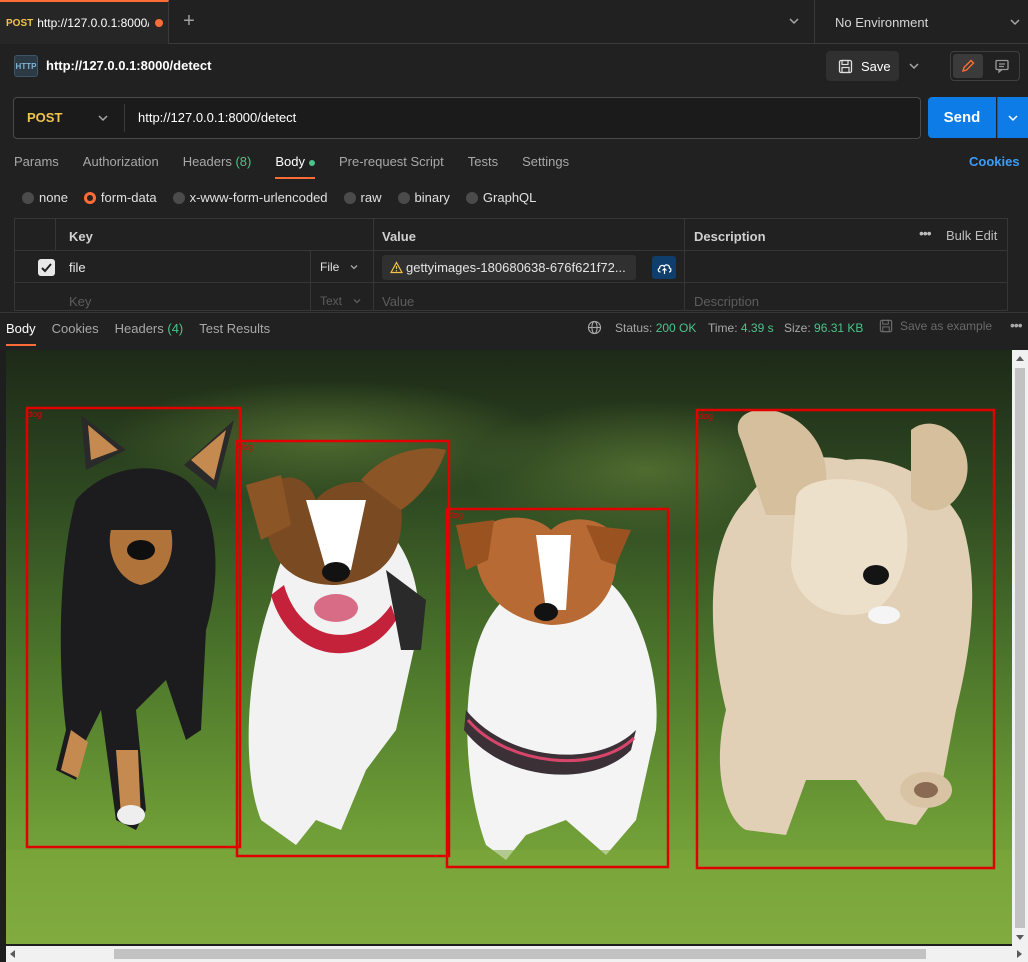  Describe the element at coordinates (794, 21) in the screenshot. I see `tabs-chevron-down-icon` at that location.